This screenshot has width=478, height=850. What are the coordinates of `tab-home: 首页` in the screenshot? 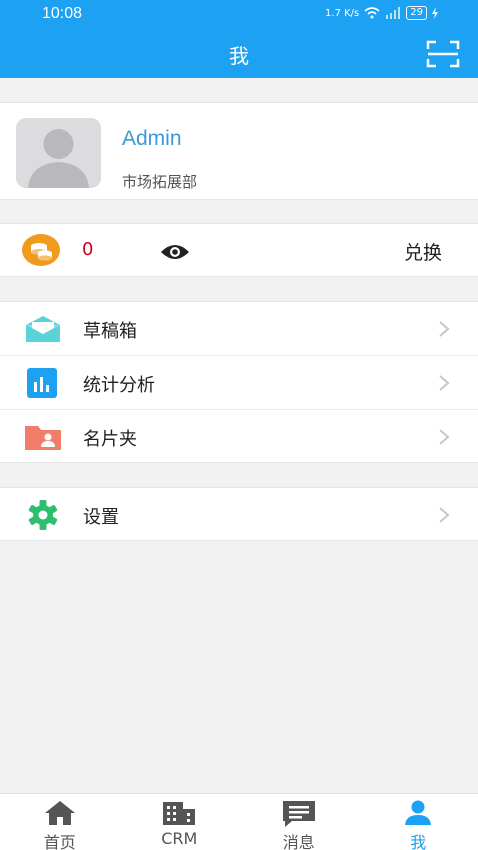 It's located at (60, 822).